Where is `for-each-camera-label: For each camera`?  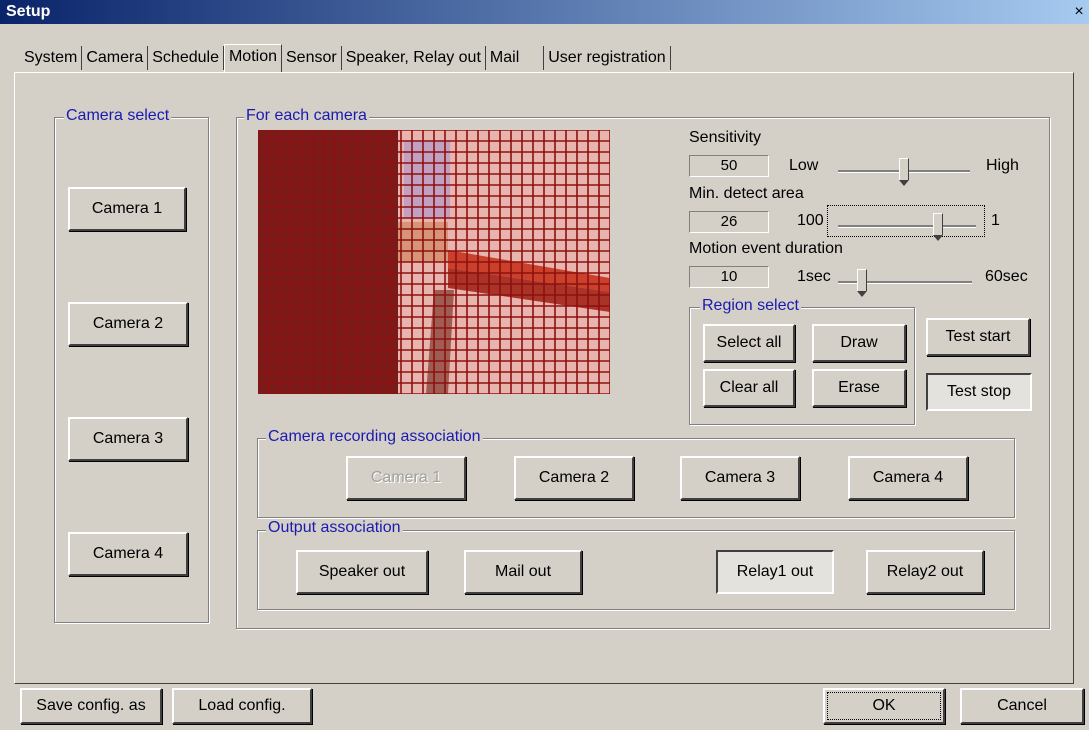
for-each-camera-label: For each camera is located at coordinates (306, 116).